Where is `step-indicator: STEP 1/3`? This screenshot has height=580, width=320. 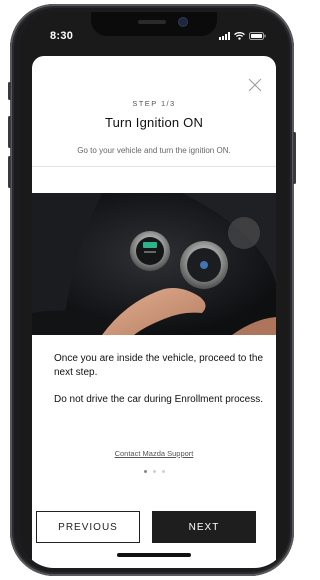 step-indicator: STEP 1/3 is located at coordinates (154, 103).